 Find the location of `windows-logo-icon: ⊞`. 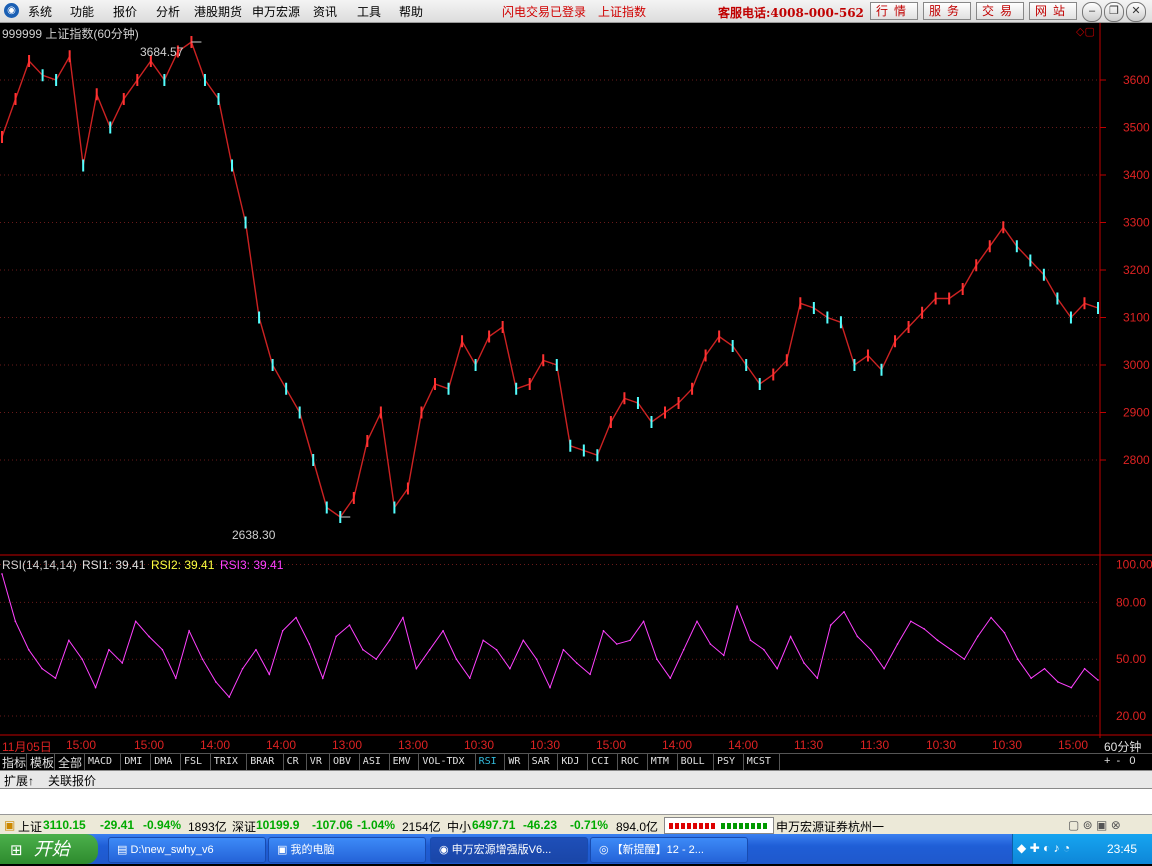

windows-logo-icon: ⊞ is located at coordinates (16, 850).